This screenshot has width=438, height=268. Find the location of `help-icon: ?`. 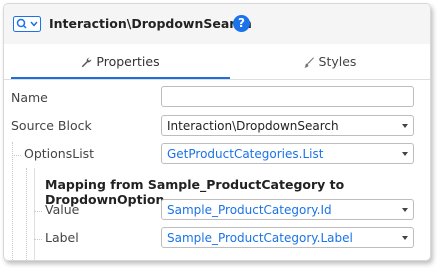

help-icon: ? is located at coordinates (241, 23).